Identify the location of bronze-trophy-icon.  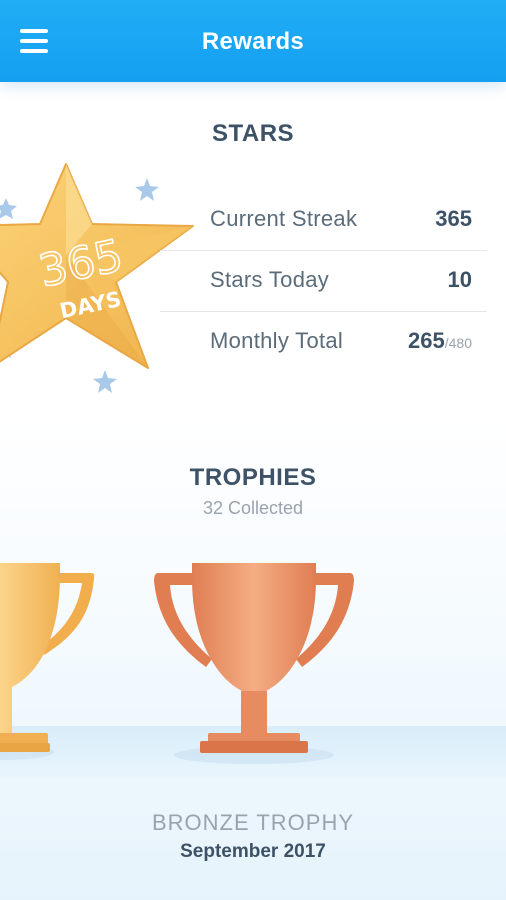
(254, 663).